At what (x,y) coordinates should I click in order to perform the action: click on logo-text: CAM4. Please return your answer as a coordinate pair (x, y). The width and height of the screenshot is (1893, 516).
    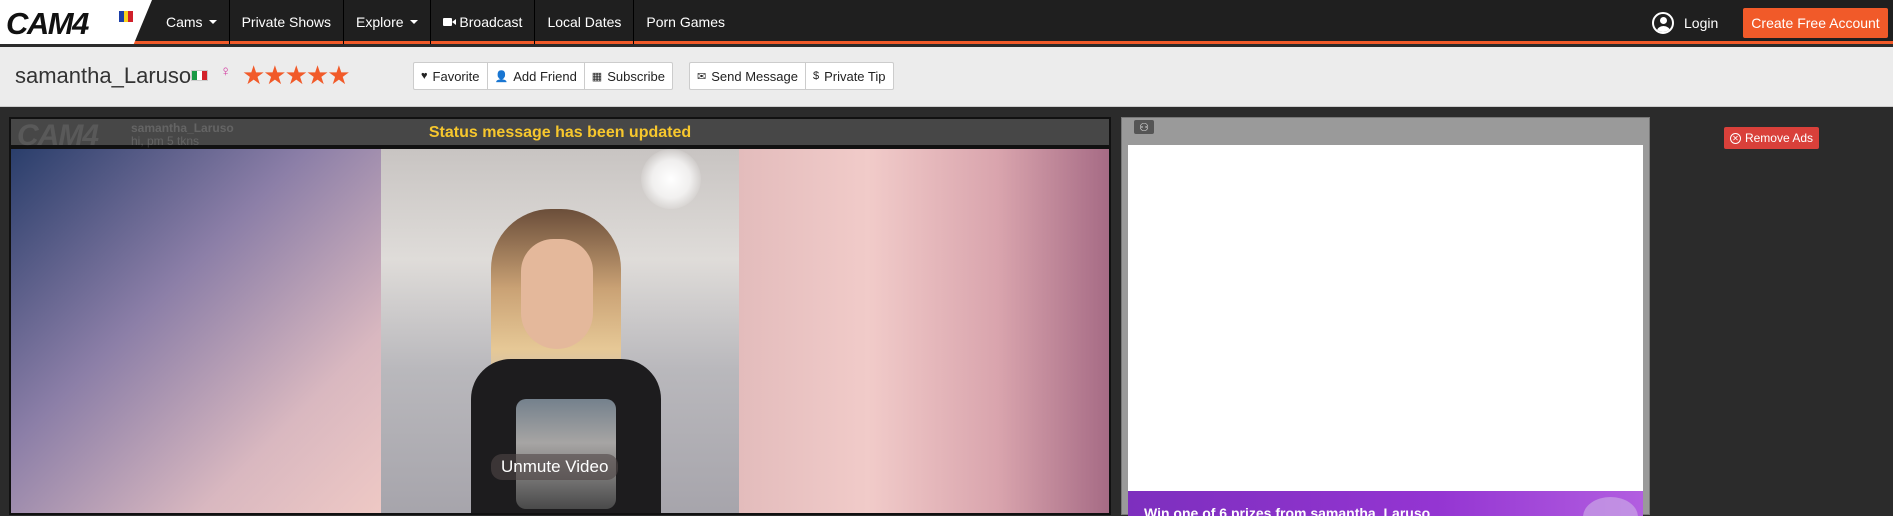
    Looking at the image, I should click on (47, 23).